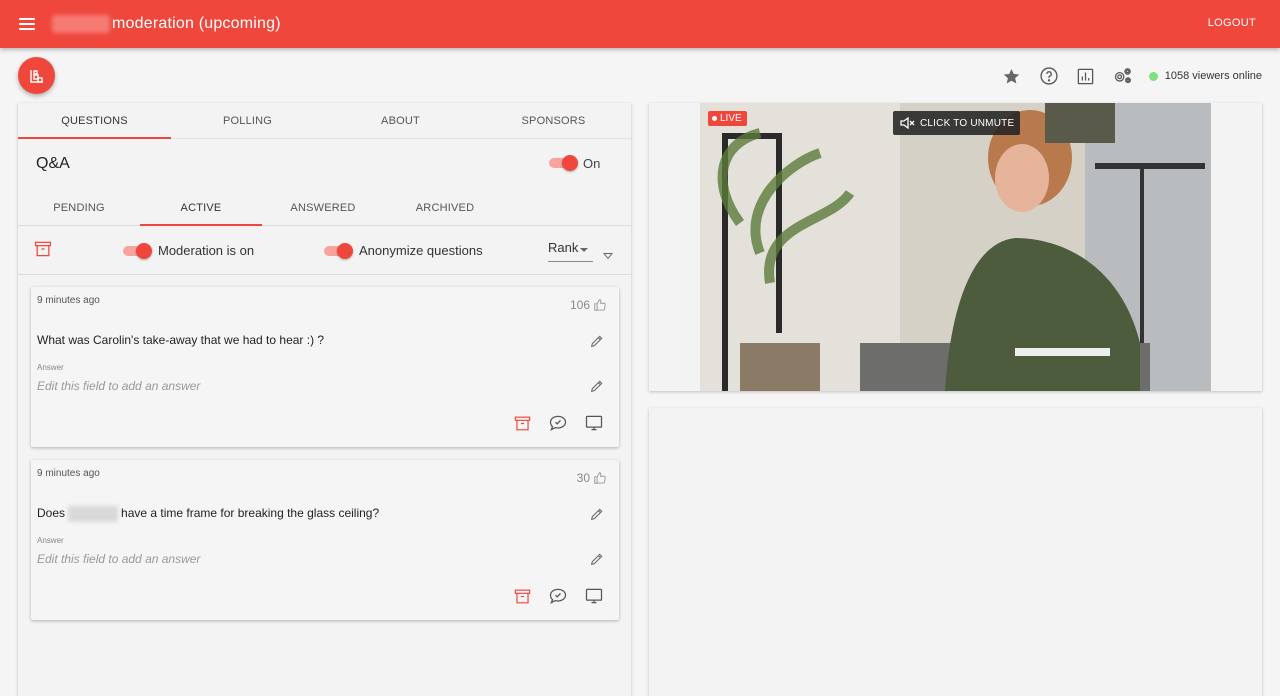 This screenshot has width=1280, height=696. What do you see at coordinates (196, 23) in the screenshot?
I see `page-title: moderation (upcoming)` at bounding box center [196, 23].